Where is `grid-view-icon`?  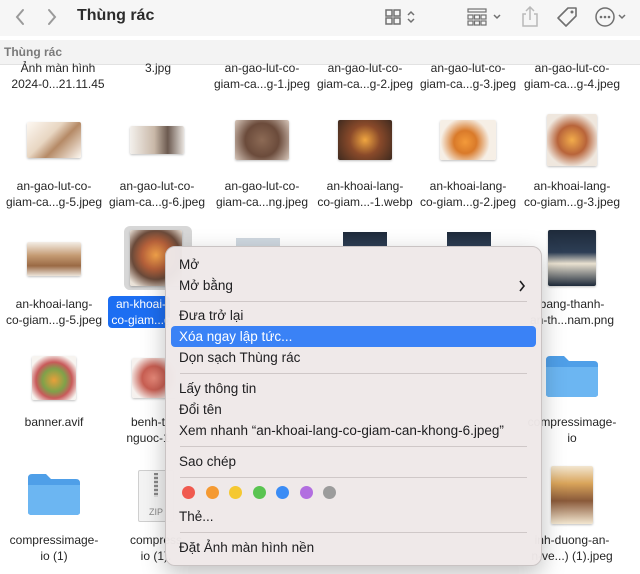 grid-view-icon is located at coordinates (400, 17).